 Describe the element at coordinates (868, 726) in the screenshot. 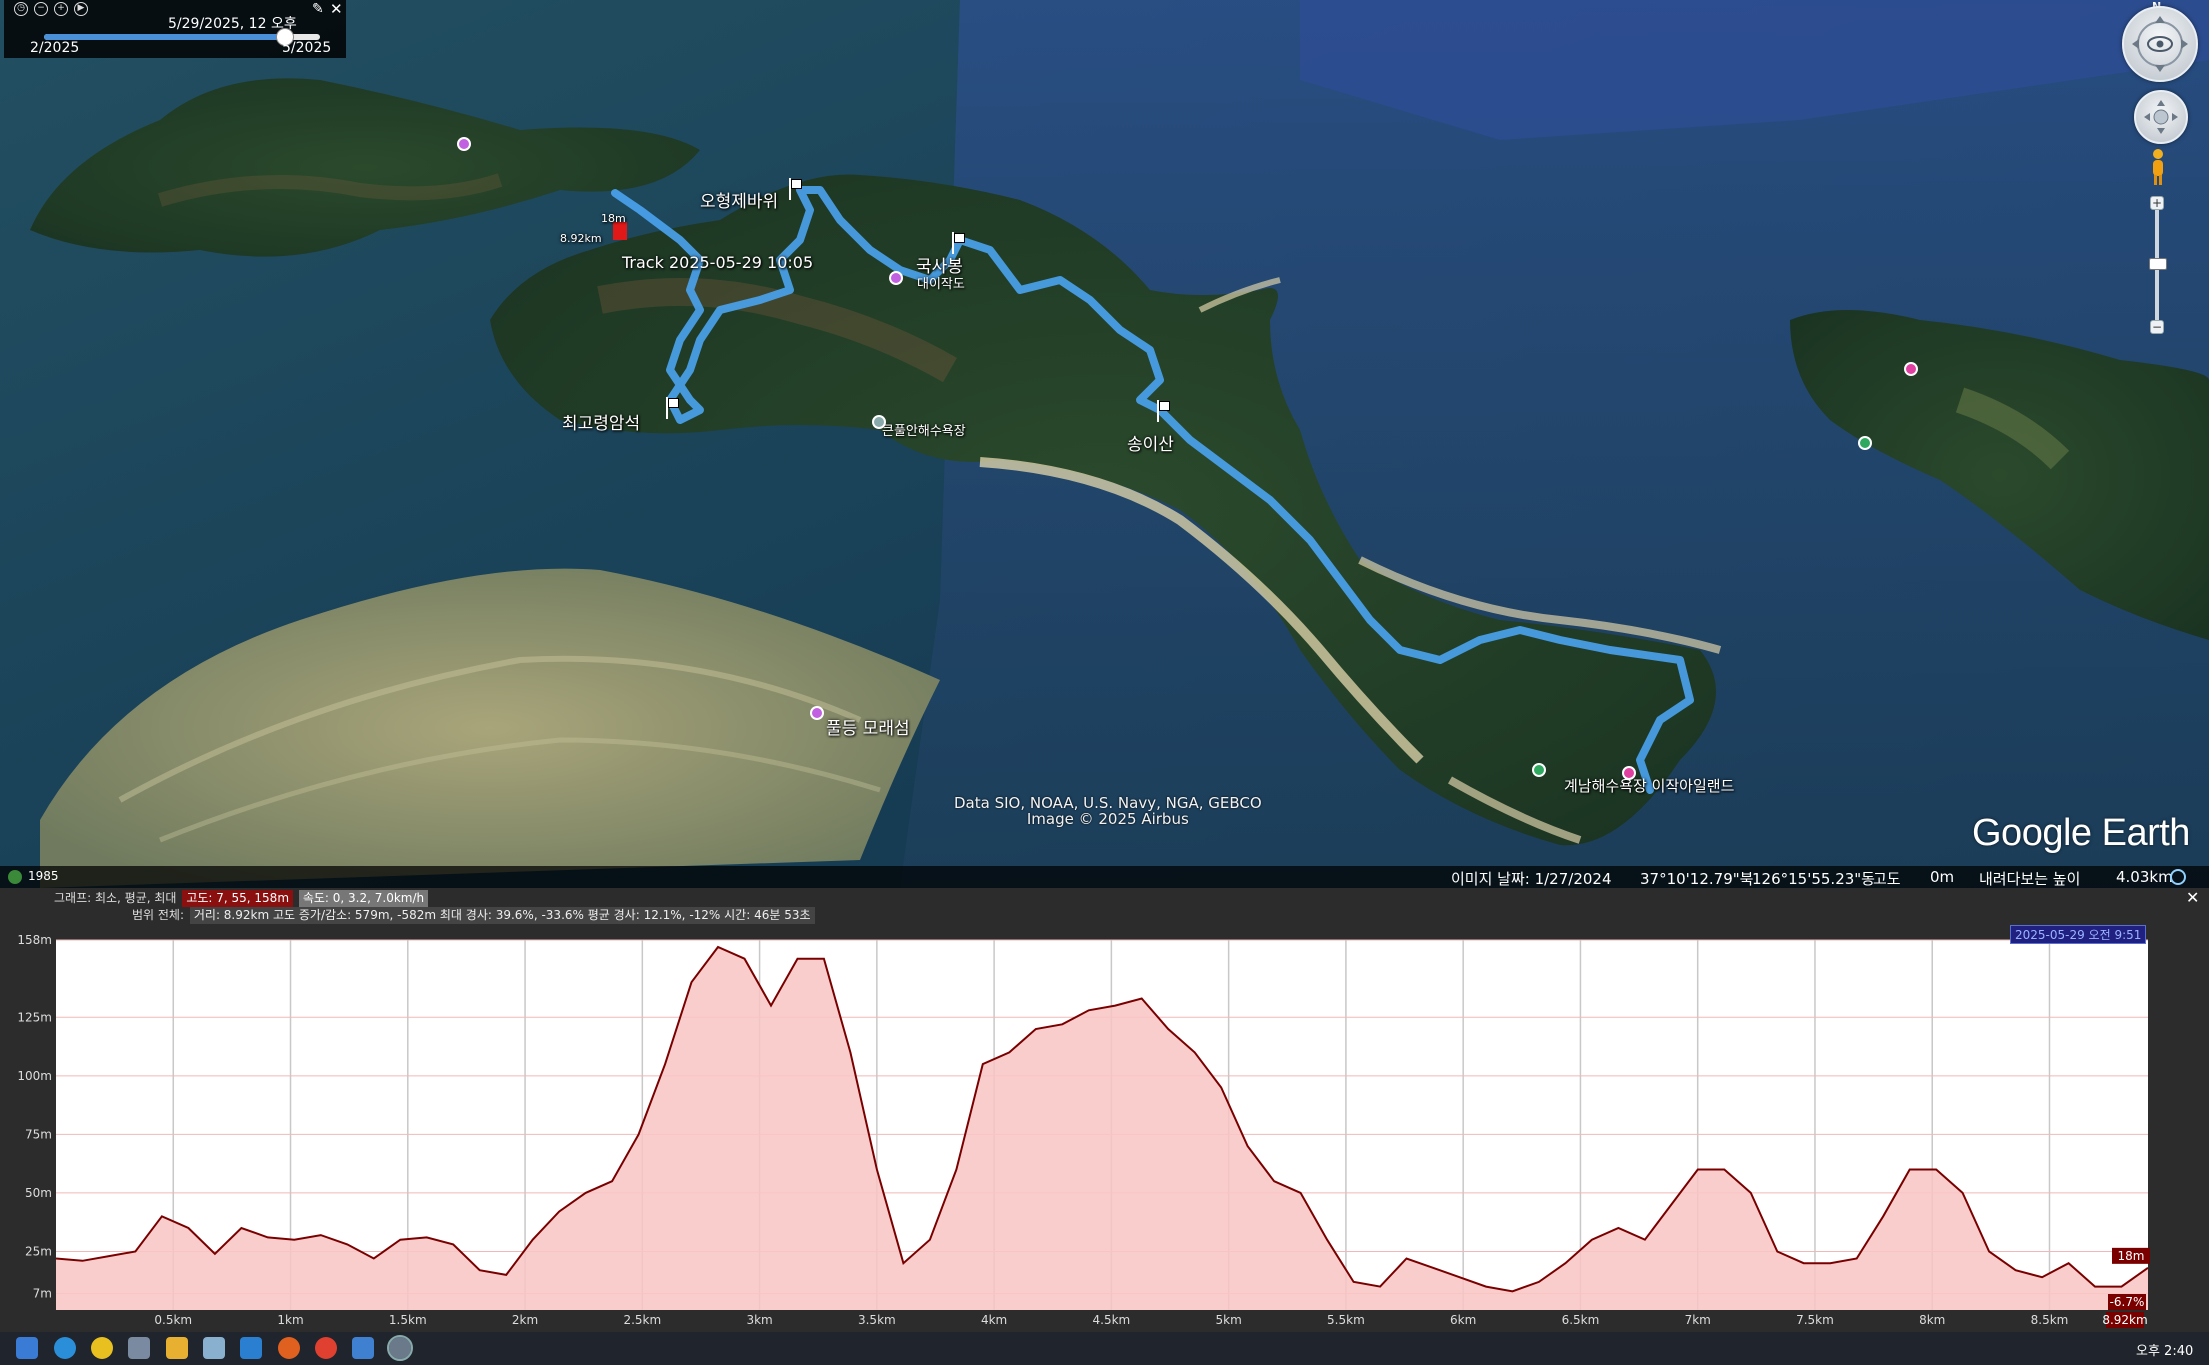

I see `poi-label-pulldeung: 풀등 모래섬` at that location.